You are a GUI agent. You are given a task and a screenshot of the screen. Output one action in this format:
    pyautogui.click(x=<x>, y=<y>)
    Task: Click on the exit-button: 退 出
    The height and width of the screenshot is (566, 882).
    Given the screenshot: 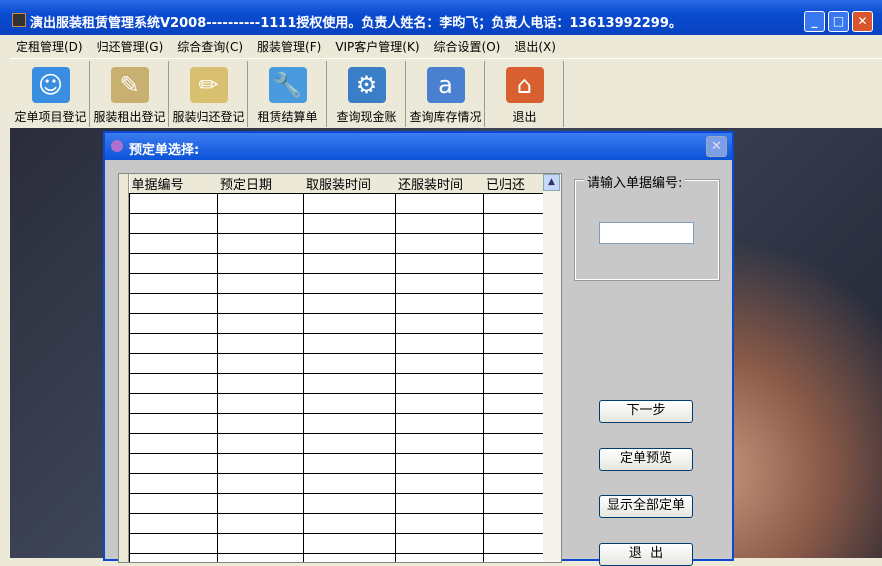 What is the action you would take?
    pyautogui.click(x=646, y=554)
    